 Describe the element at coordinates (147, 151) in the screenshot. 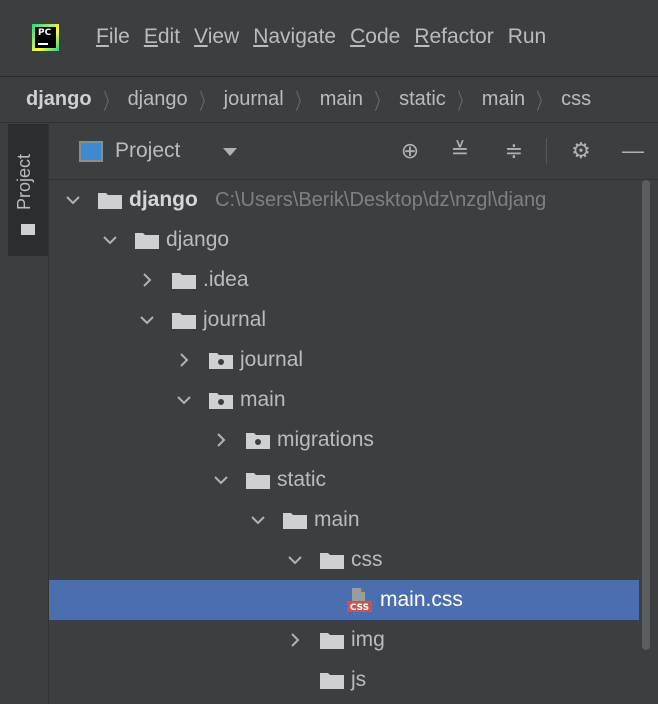

I see `project-view-selector: Project` at that location.